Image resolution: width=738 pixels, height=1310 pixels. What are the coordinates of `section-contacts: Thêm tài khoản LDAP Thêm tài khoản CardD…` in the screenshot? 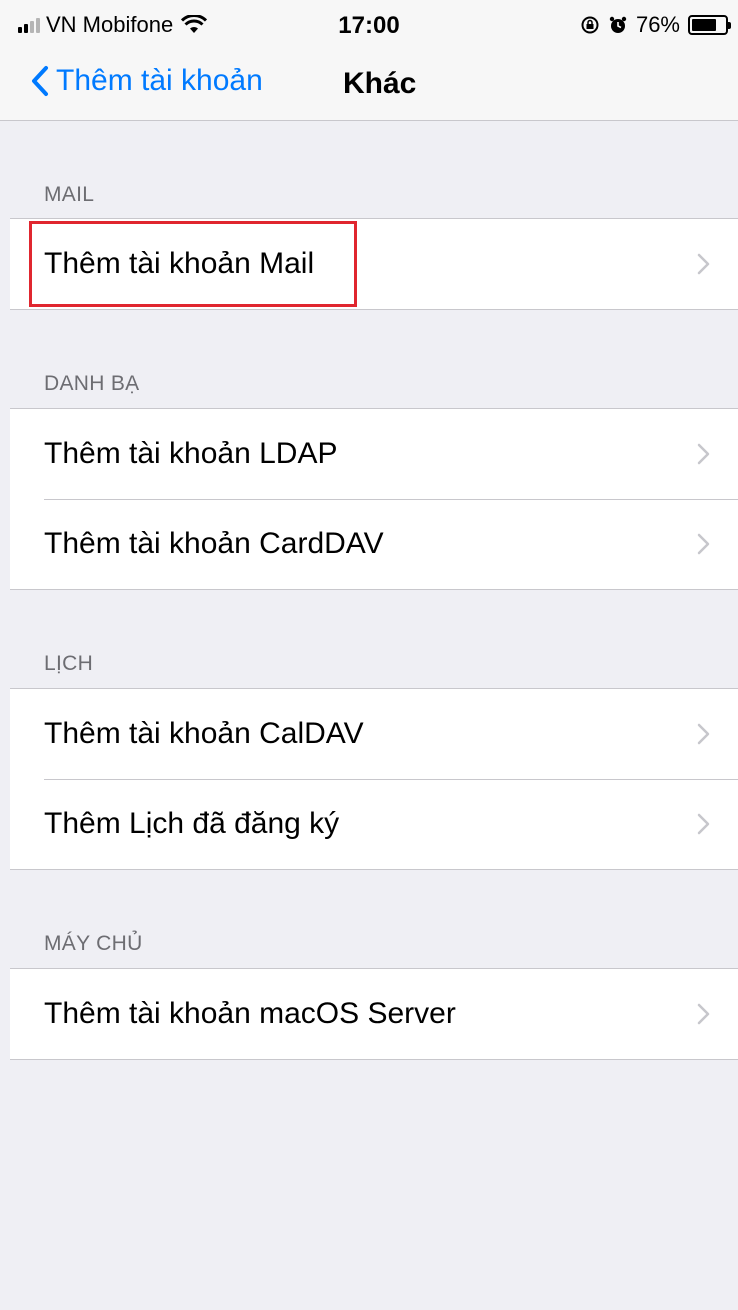 It's located at (374, 499).